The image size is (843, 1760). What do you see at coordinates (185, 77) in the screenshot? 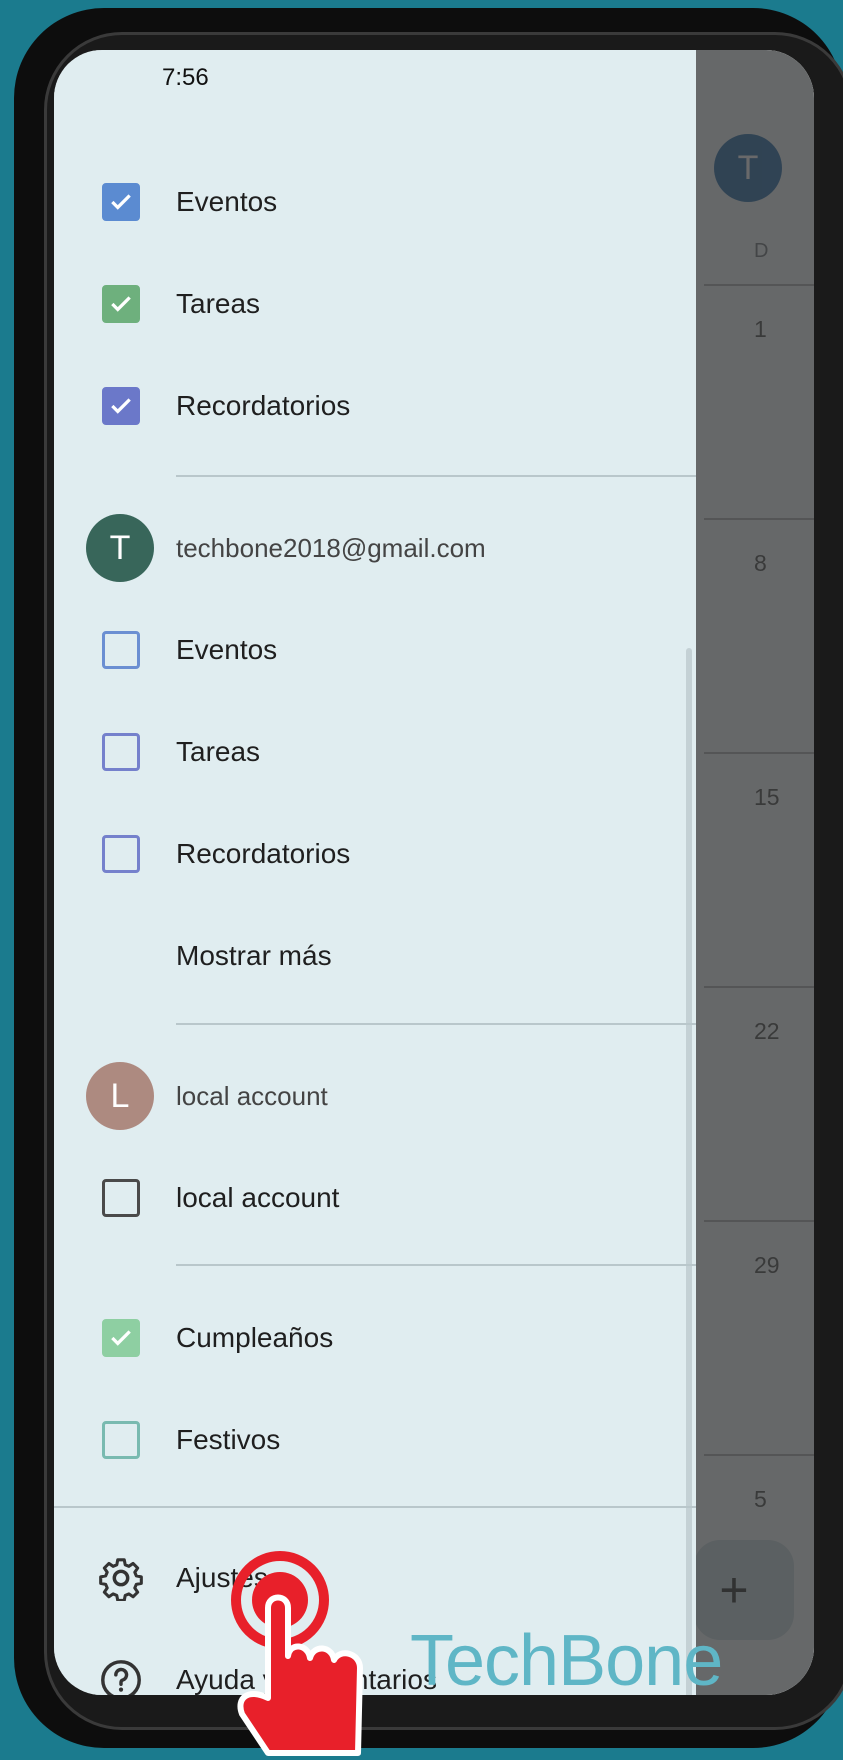
I see `status-time: 7:56` at bounding box center [185, 77].